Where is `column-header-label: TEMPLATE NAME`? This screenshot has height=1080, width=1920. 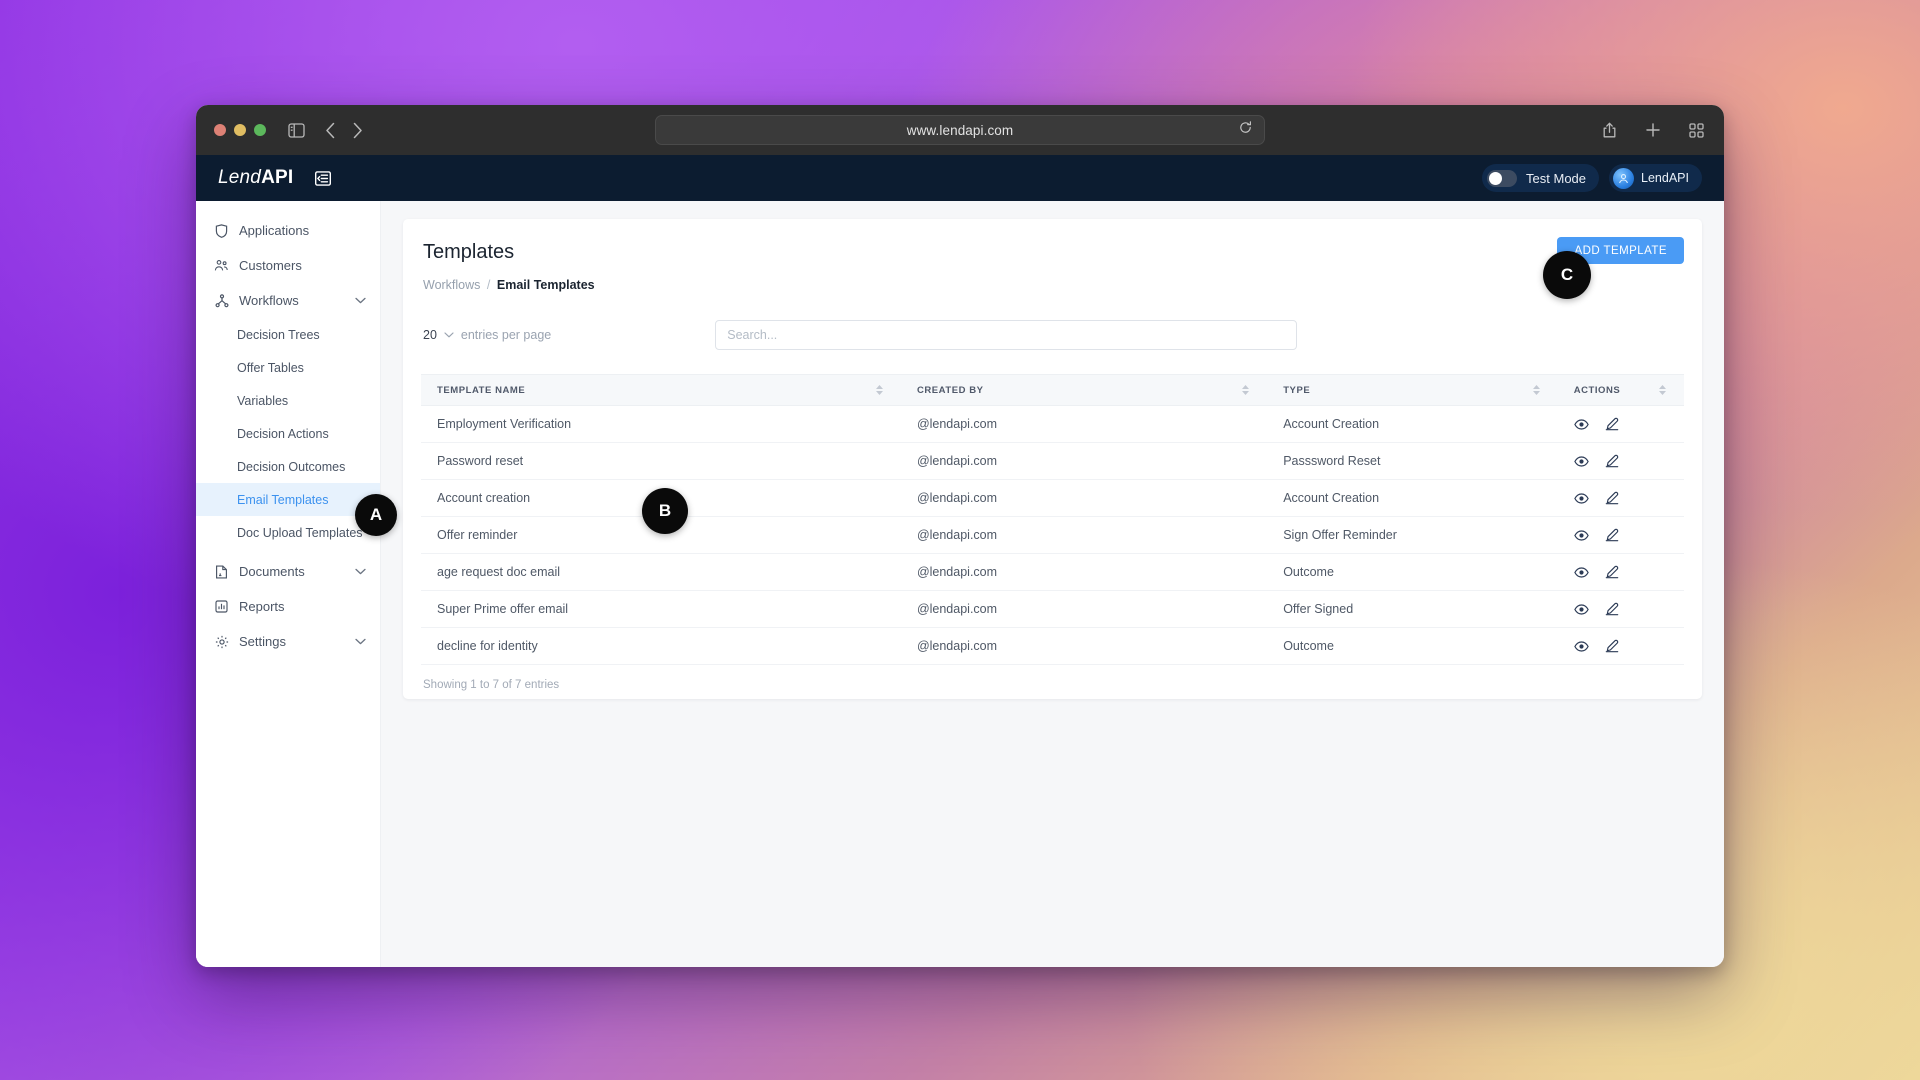
column-header-label: TEMPLATE NAME is located at coordinates (481, 390).